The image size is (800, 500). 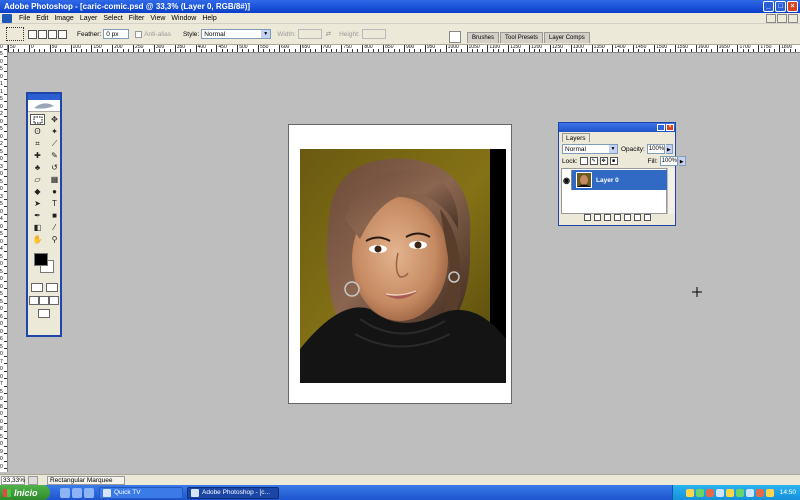 I want to click on marquee-tool-preset-icon, so click(x=15, y=34).